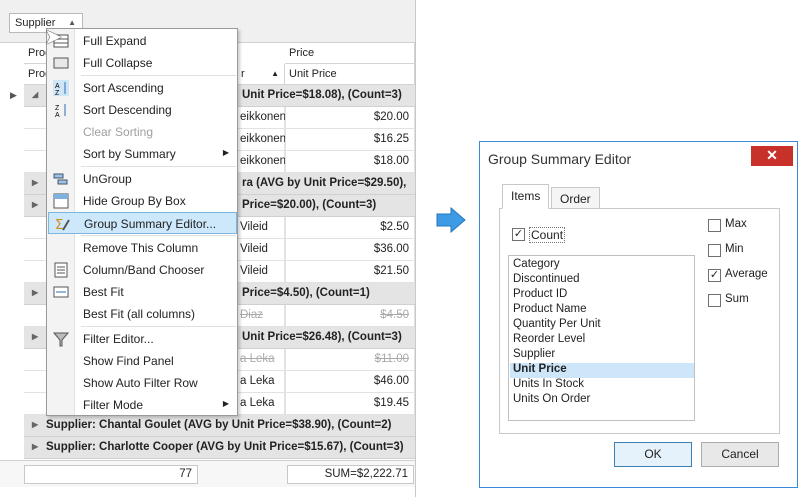 The width and height of the screenshot is (800, 497). What do you see at coordinates (350, 404) in the screenshot?
I see `unit-price-cell: $19.45` at bounding box center [350, 404].